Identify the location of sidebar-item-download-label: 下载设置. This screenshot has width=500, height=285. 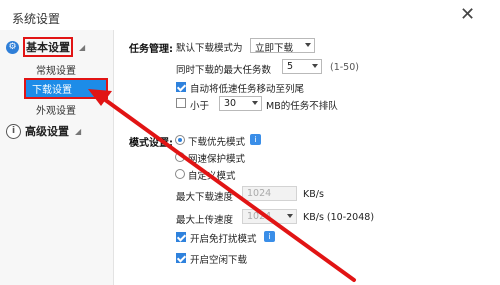
(52, 90).